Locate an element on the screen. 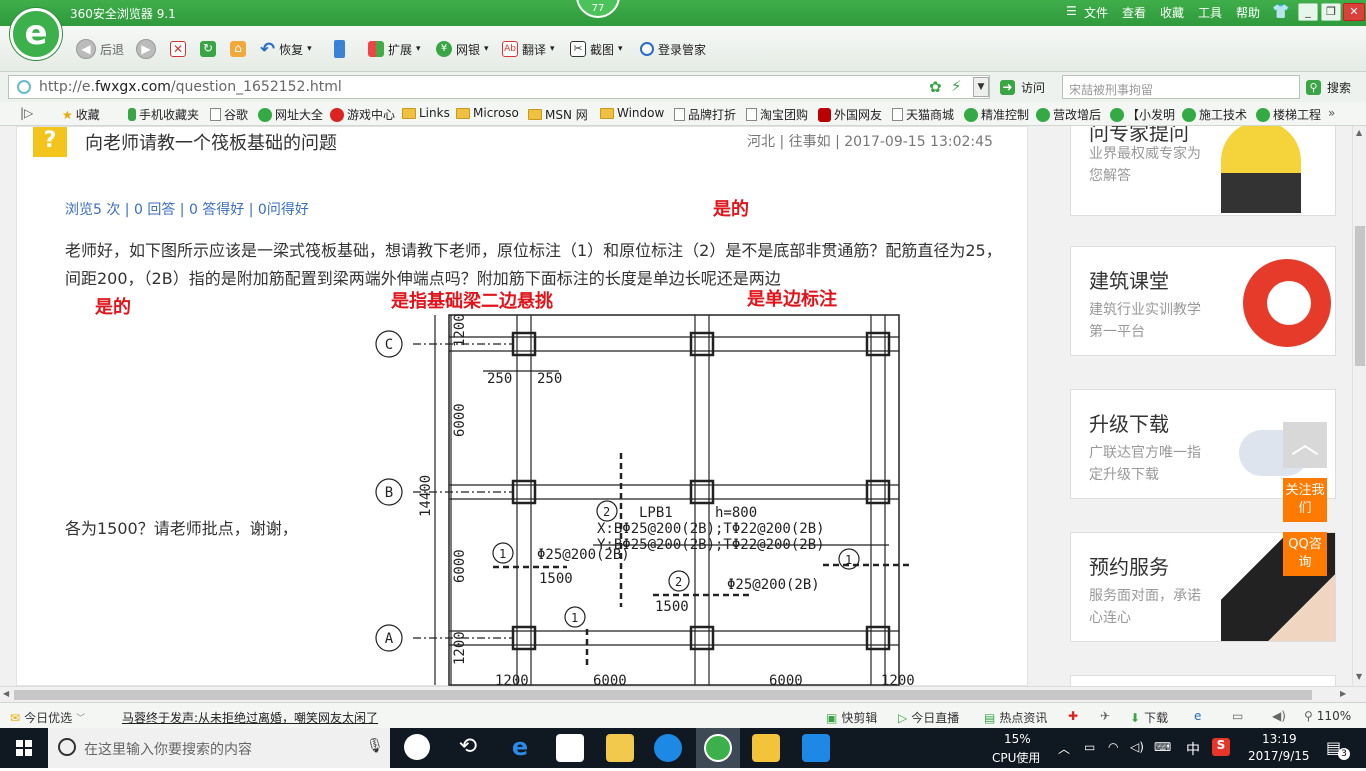 The image size is (1366, 771). microphone-icon: 🎙 is located at coordinates (375, 746).